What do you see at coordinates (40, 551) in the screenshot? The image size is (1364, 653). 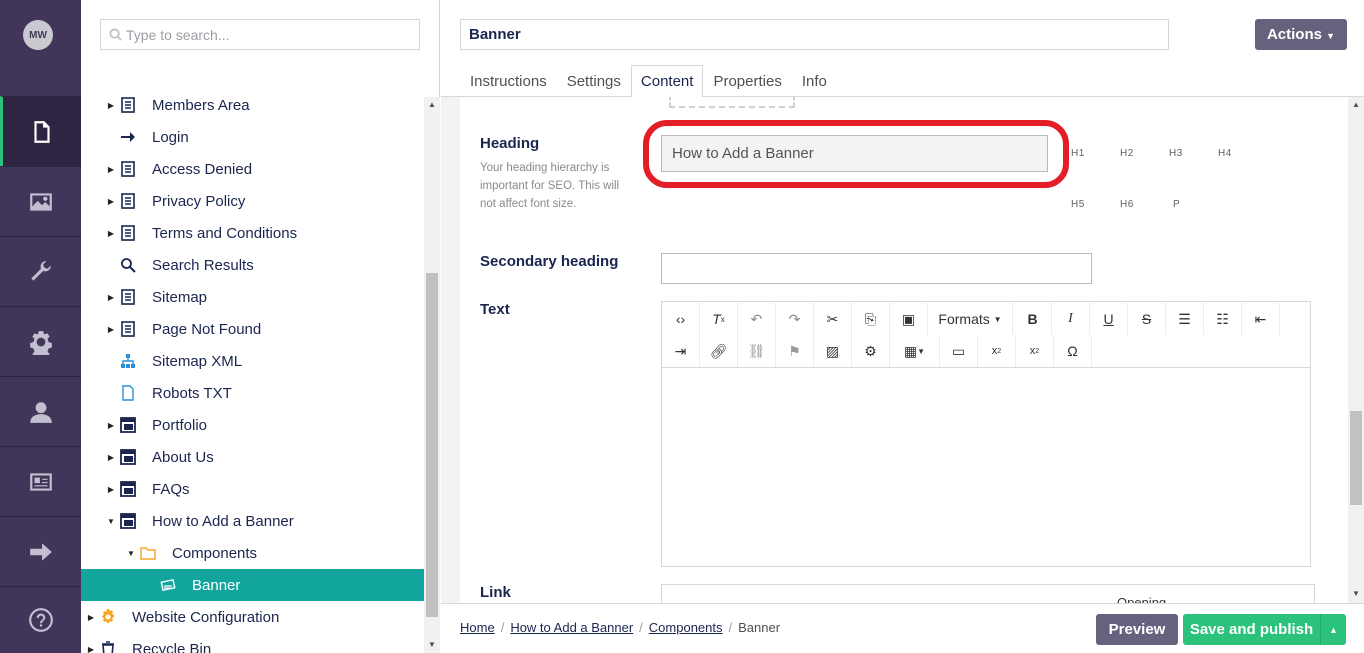 I see `nav-forms` at bounding box center [40, 551].